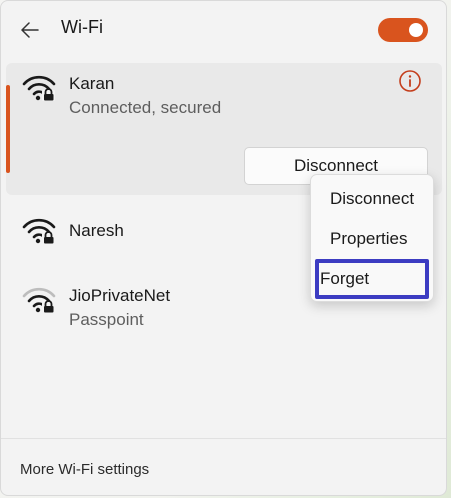  I want to click on selected-accent-bar, so click(8, 129).